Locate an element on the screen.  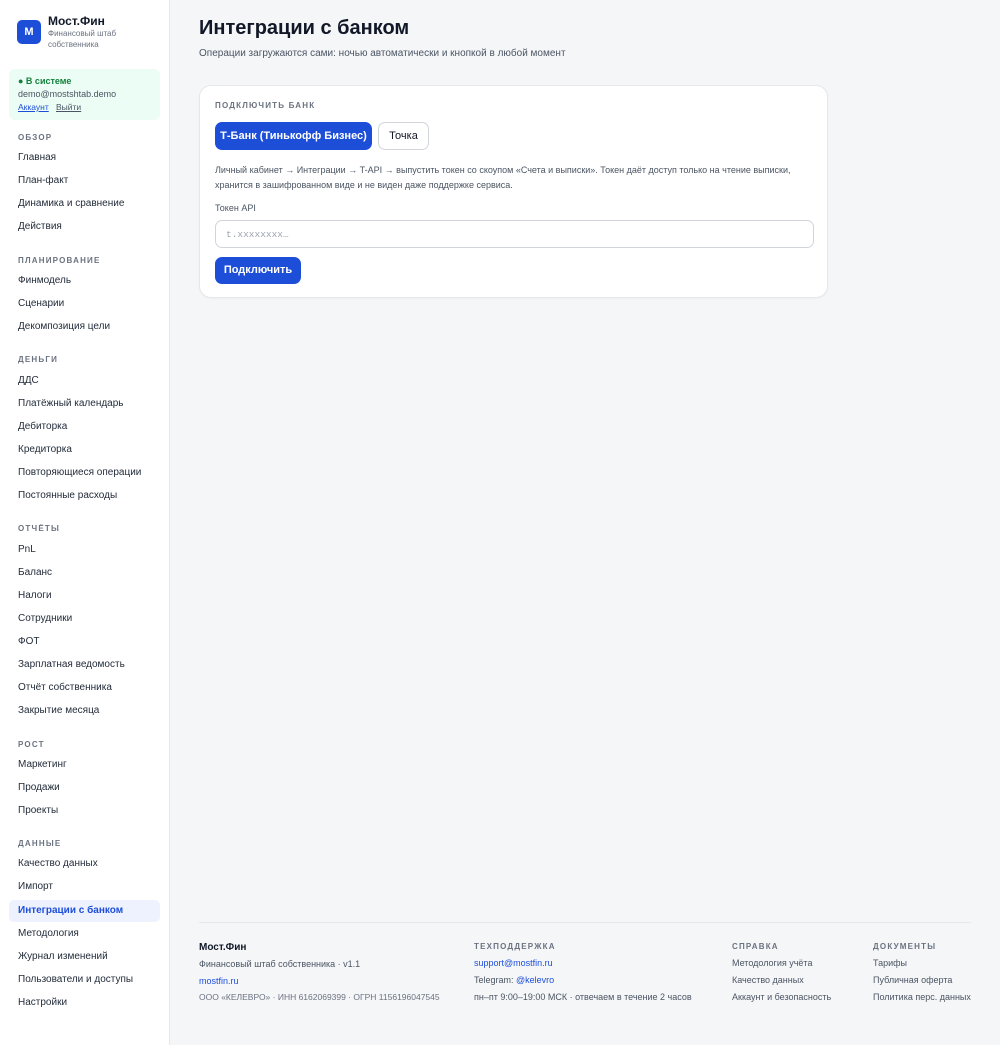
sidebar-item-fot: ФОТ is located at coordinates (84, 642).